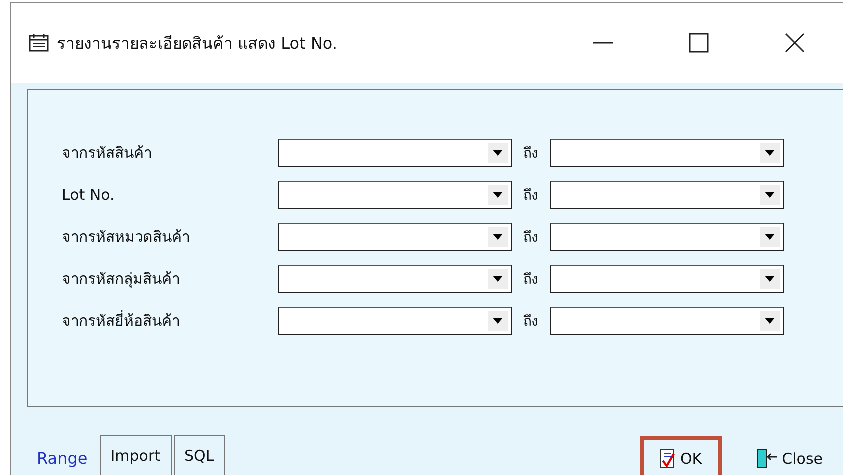 The width and height of the screenshot is (843, 475). What do you see at coordinates (789, 459) in the screenshot?
I see `close-button: Close` at bounding box center [789, 459].